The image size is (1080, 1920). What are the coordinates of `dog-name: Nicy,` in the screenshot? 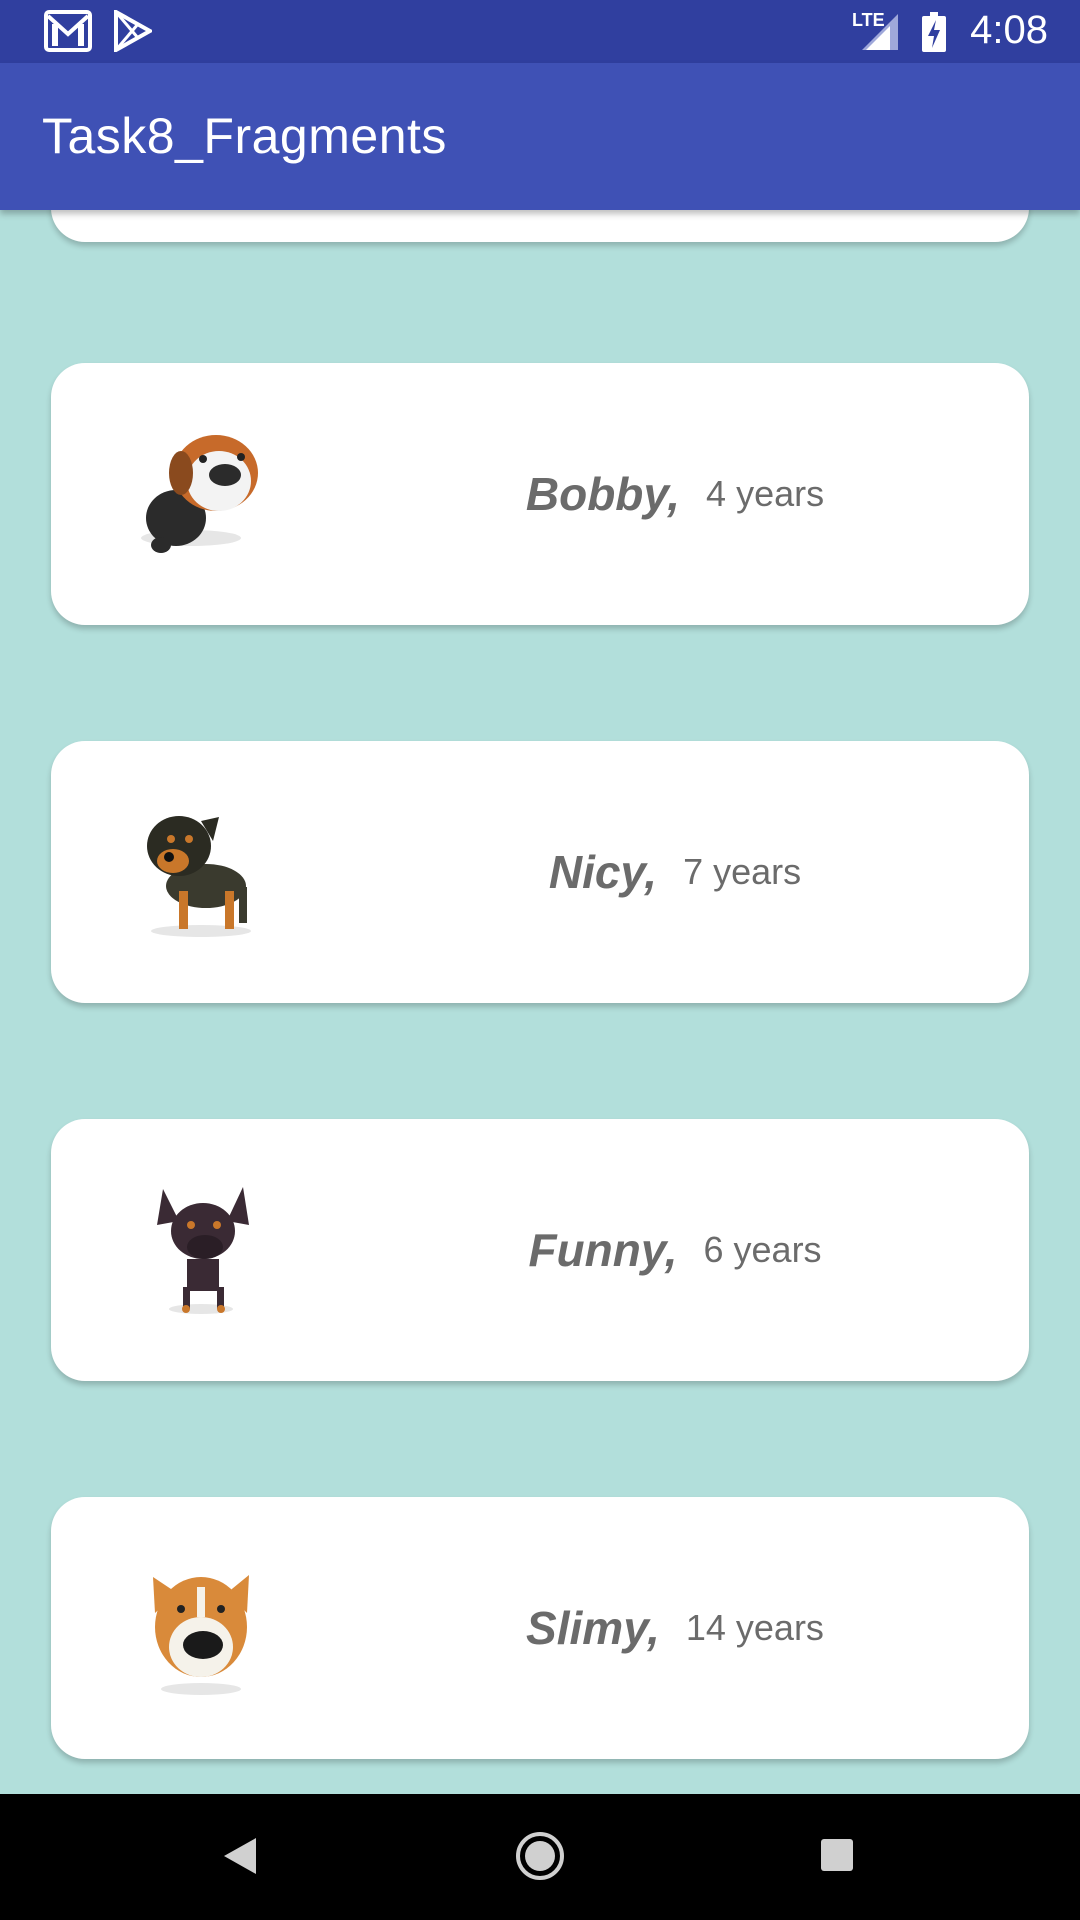 It's located at (603, 872).